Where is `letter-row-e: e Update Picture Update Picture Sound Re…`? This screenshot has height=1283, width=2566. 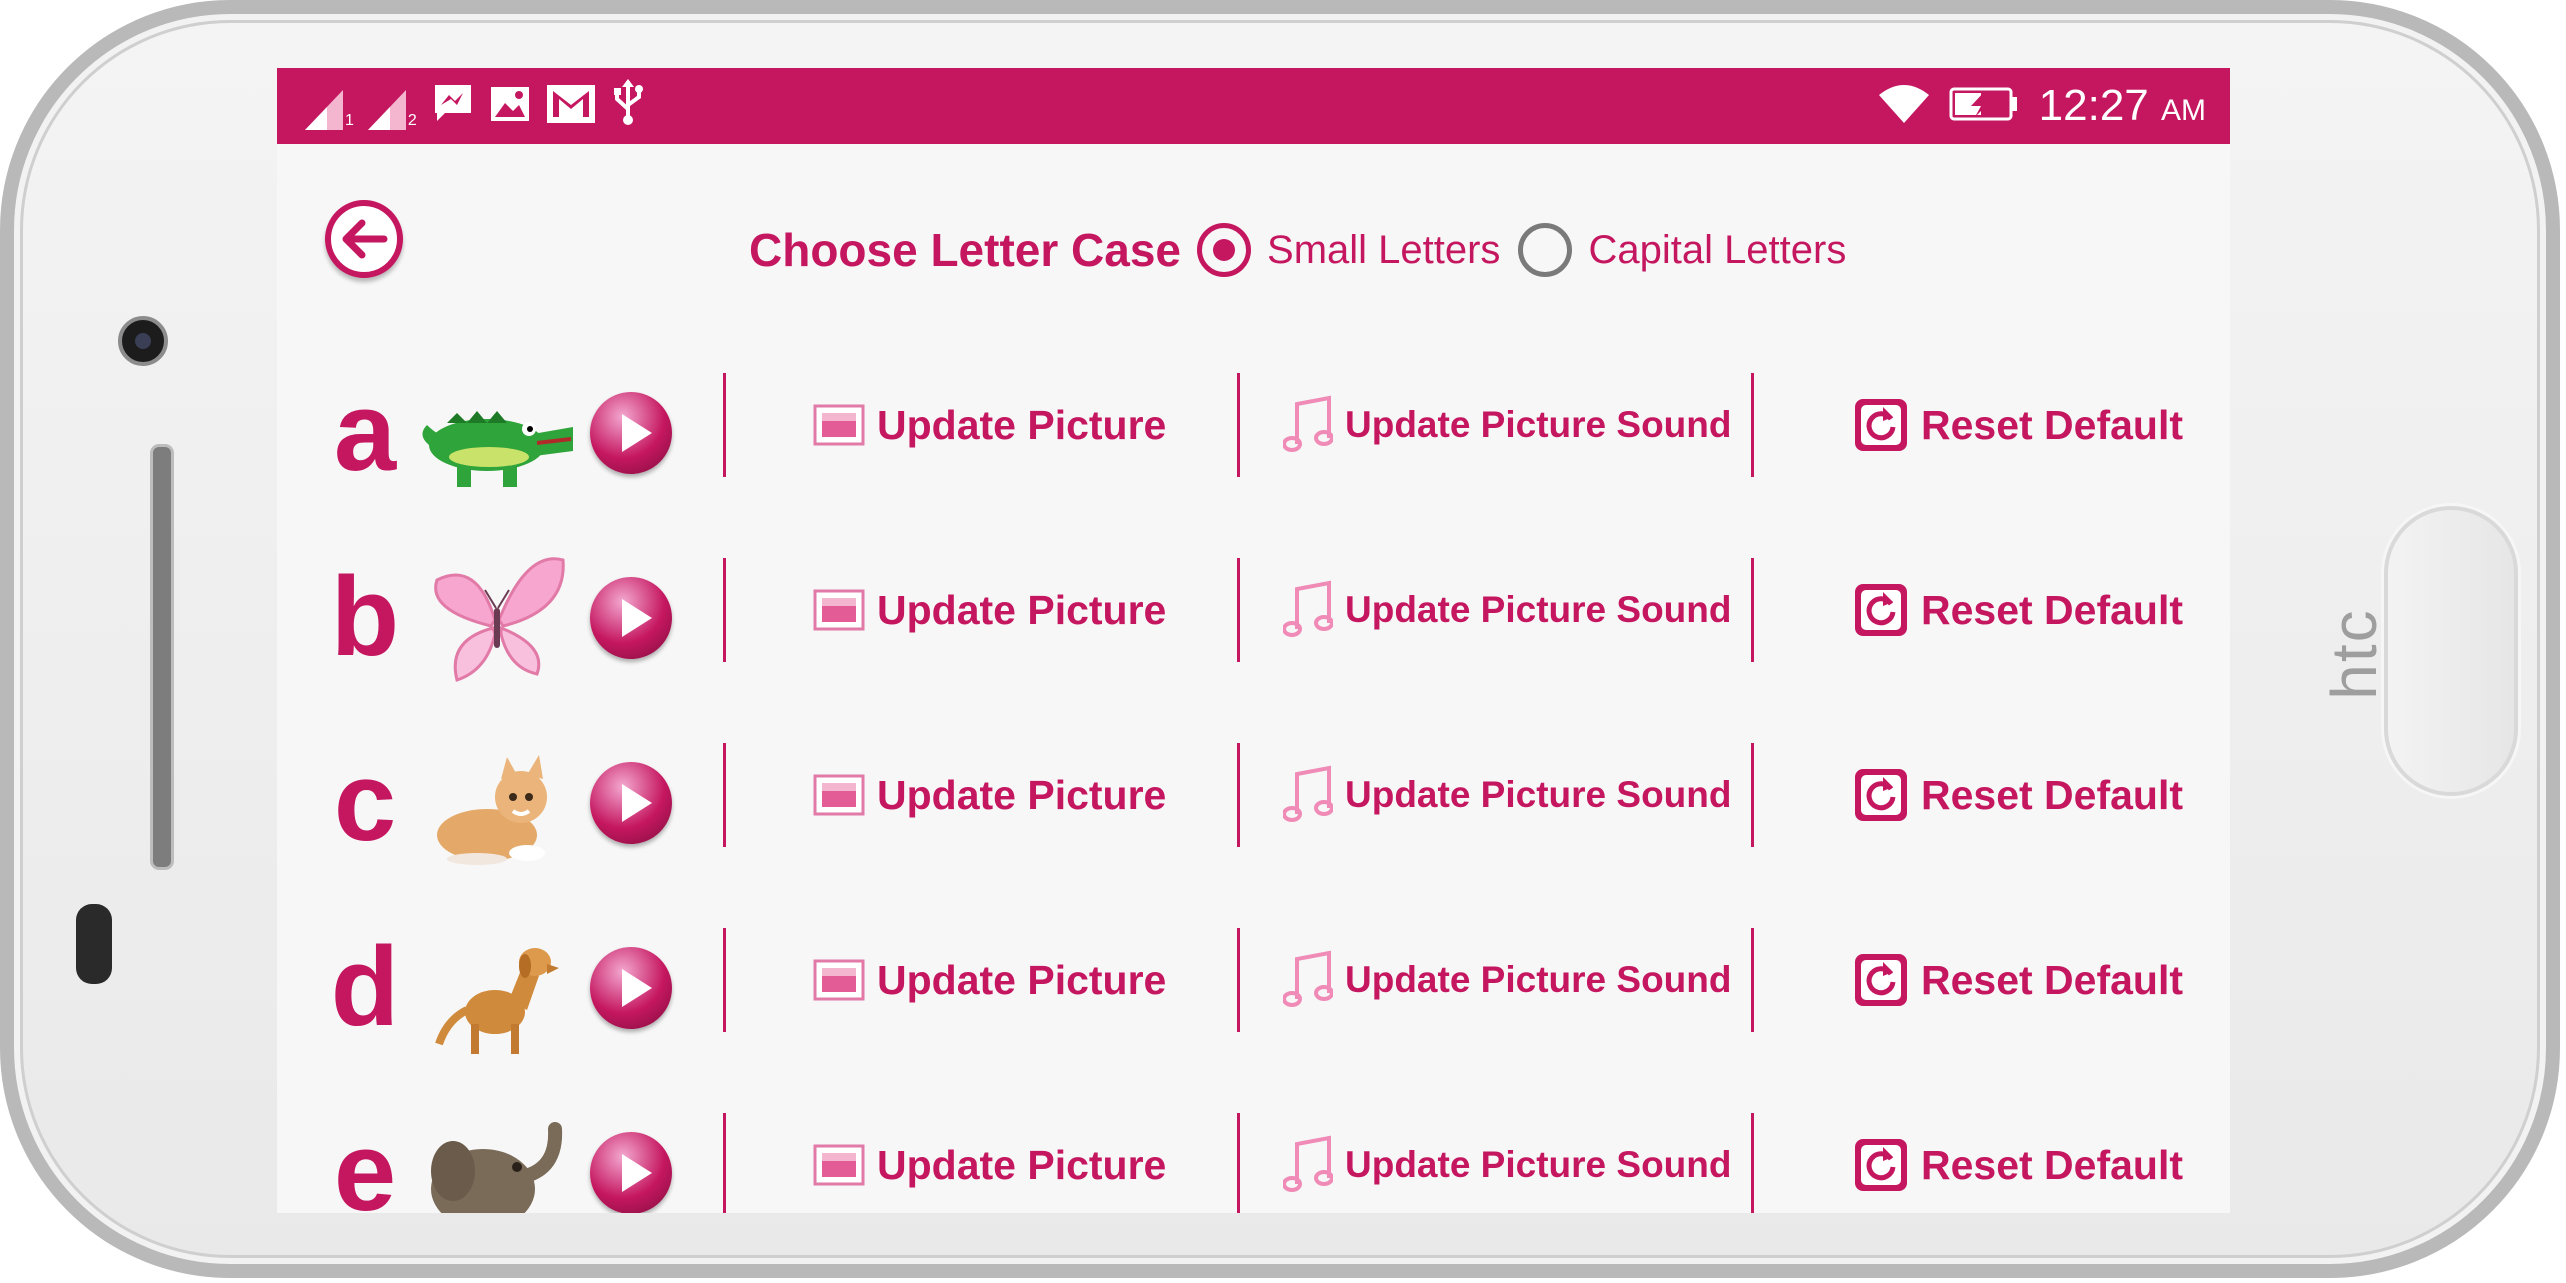
letter-row-e: e Update Picture Update Picture Sound Re… is located at coordinates (1253, 1159).